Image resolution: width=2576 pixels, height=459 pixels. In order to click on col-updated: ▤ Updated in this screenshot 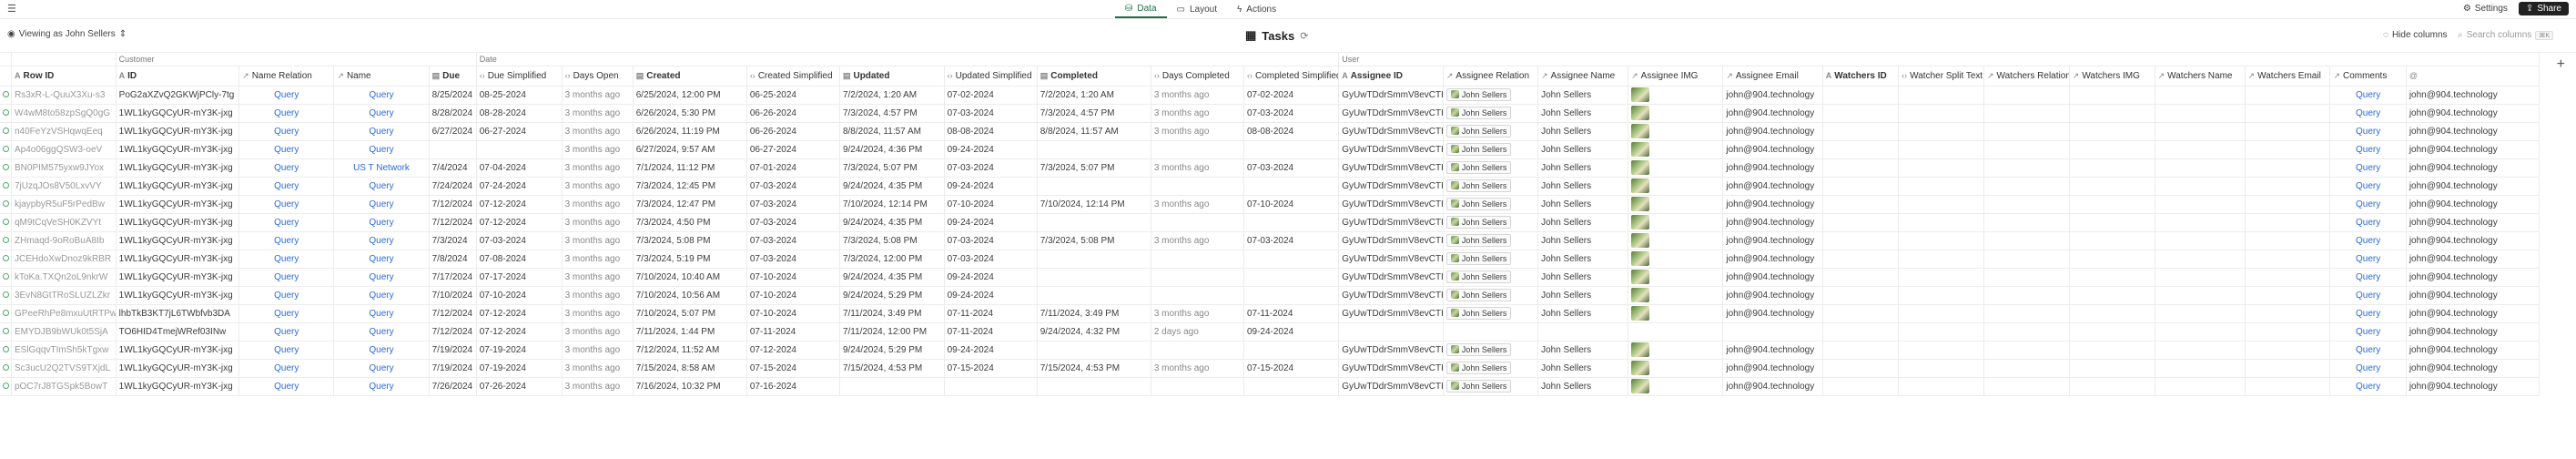, I will do `click(892, 77)`.